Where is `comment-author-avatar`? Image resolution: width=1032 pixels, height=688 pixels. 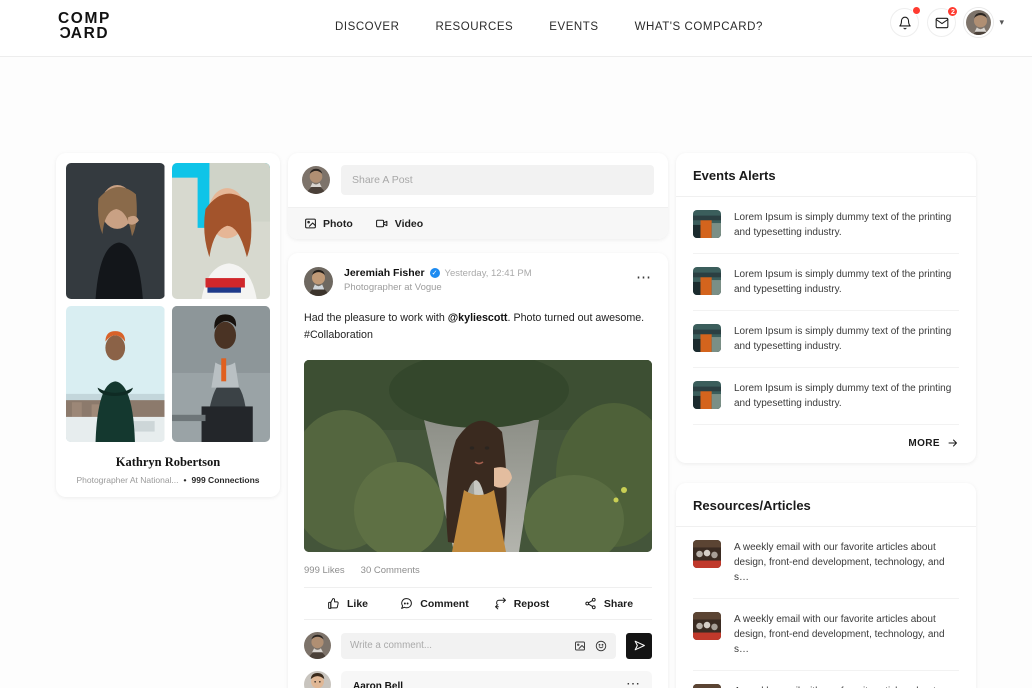
comment-author-avatar is located at coordinates (317, 679).